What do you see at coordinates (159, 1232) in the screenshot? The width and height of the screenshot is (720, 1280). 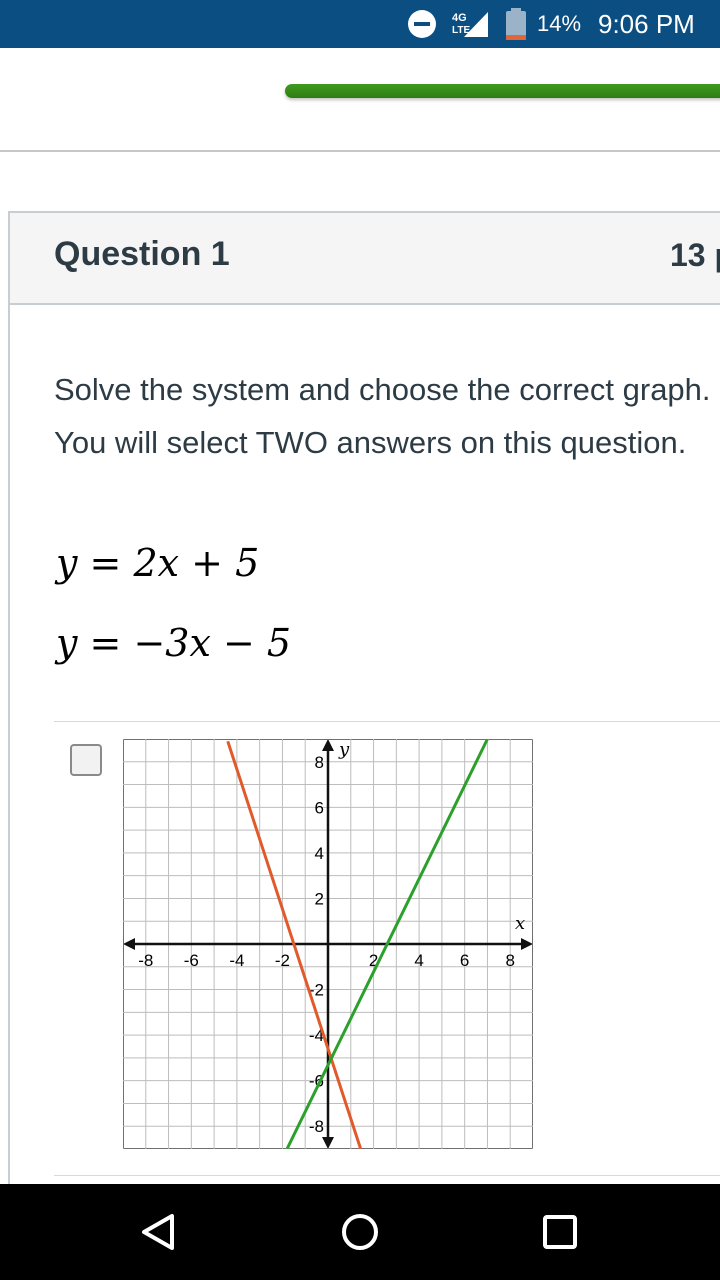 I see `back-triangle-icon` at bounding box center [159, 1232].